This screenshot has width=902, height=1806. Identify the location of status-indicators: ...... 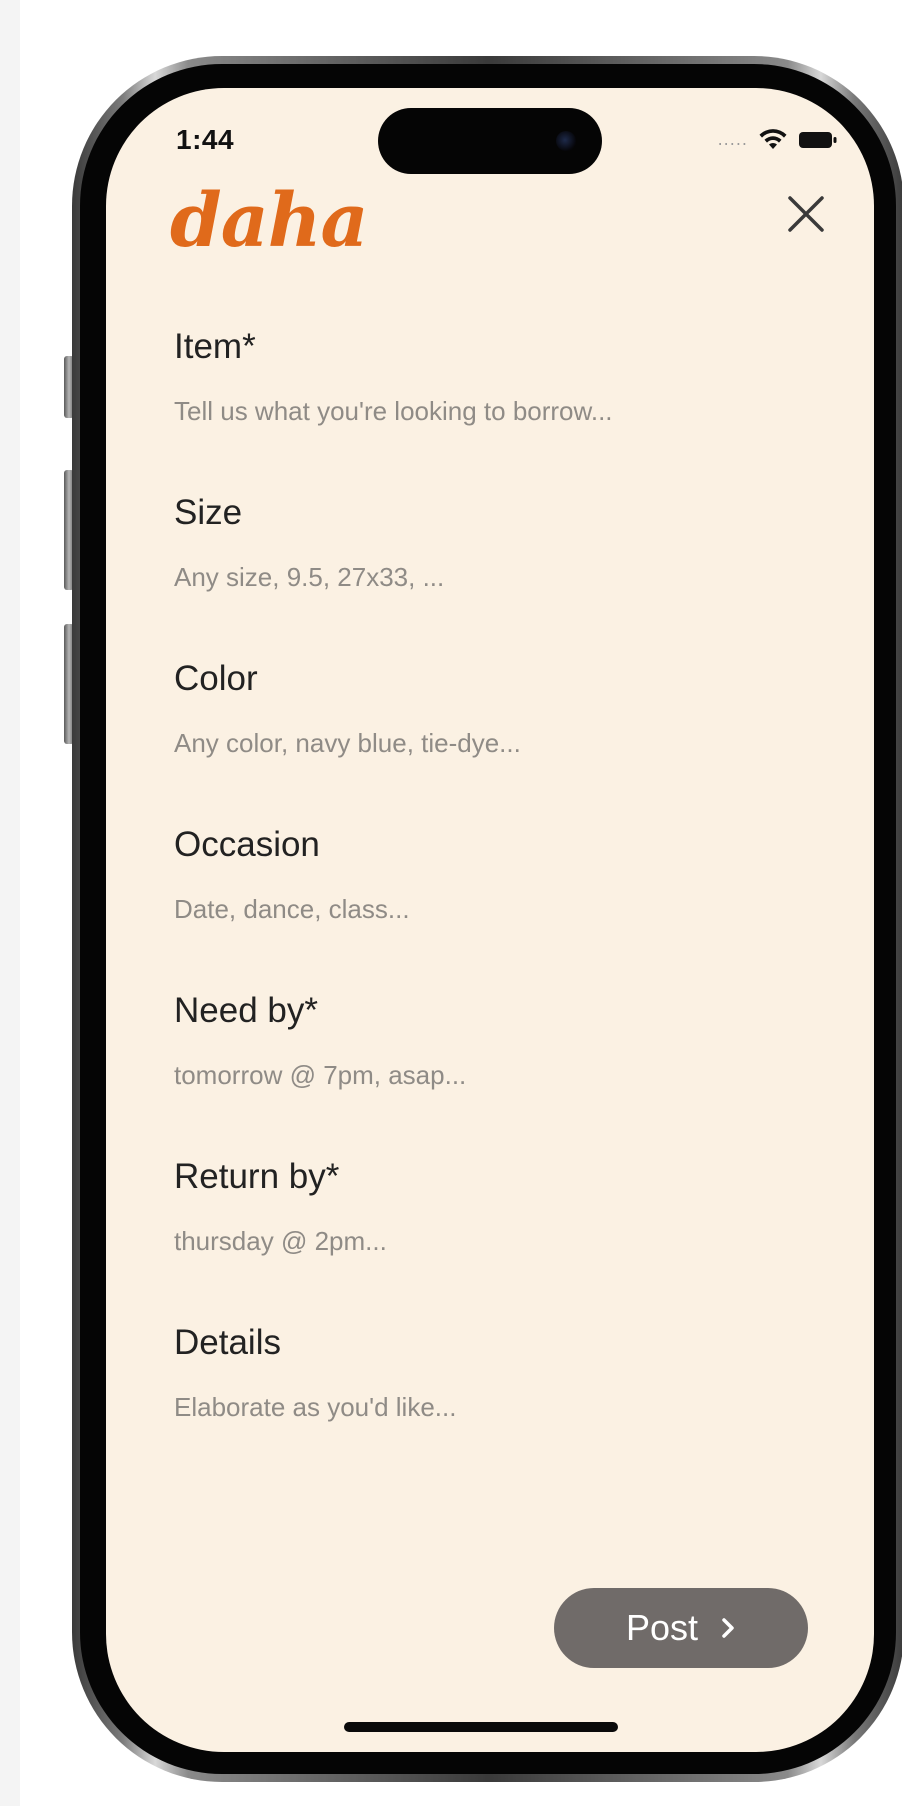
(778, 140).